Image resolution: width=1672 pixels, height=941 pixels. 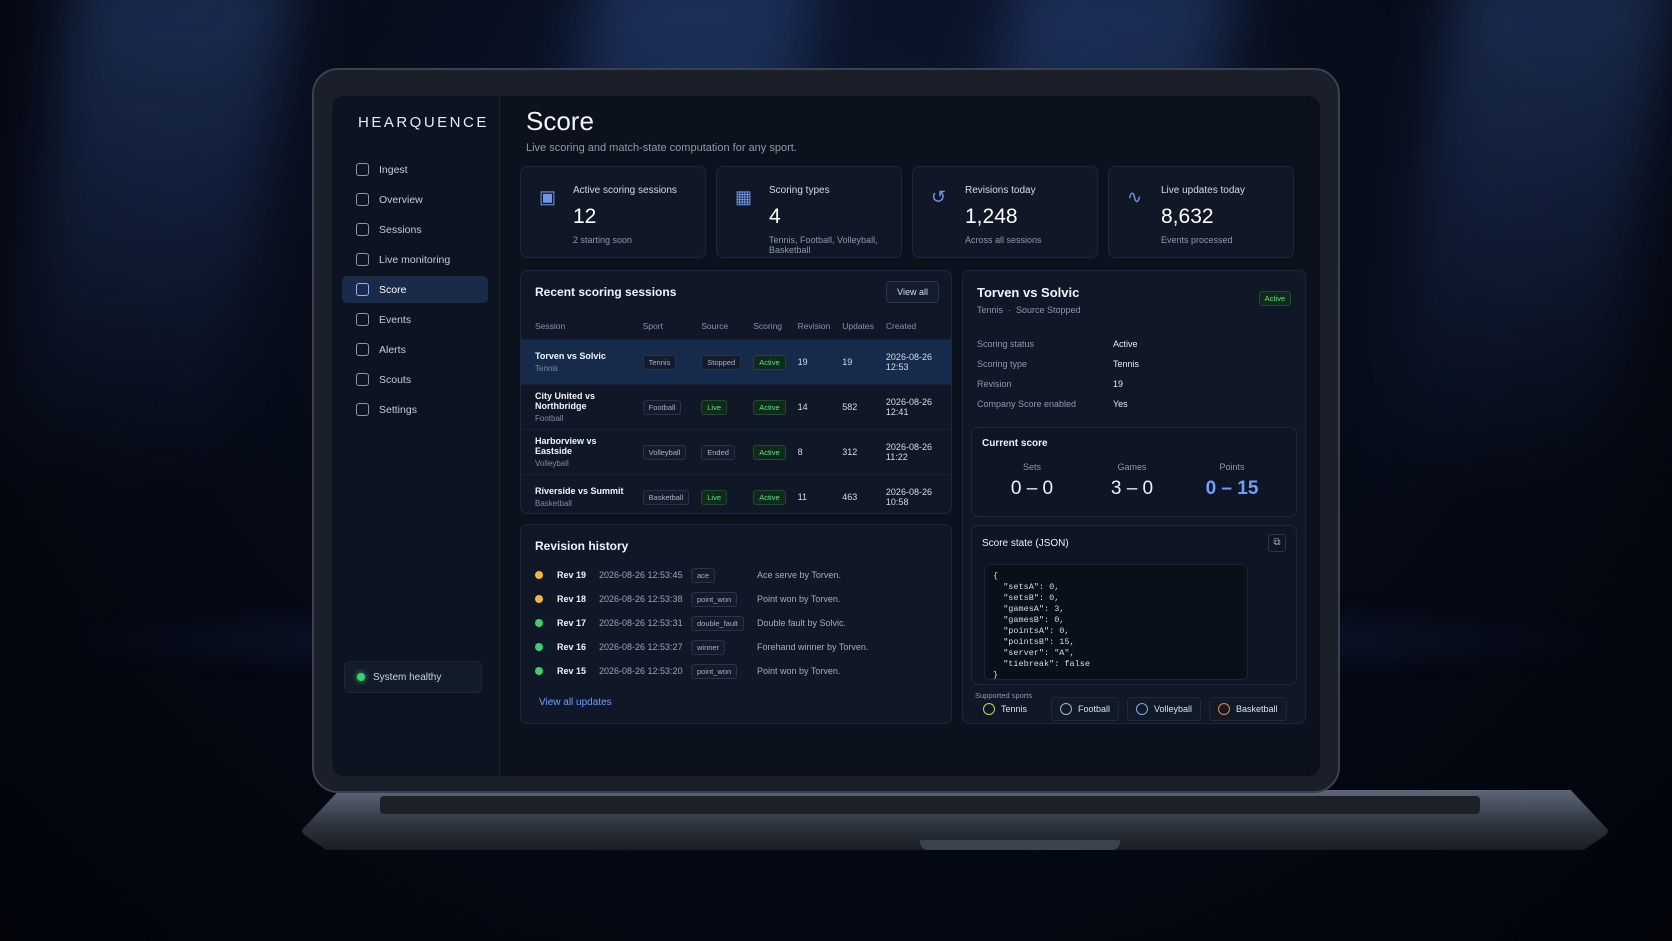 I want to click on sport-chip-volleyball: Volleyball, so click(x=1164, y=709).